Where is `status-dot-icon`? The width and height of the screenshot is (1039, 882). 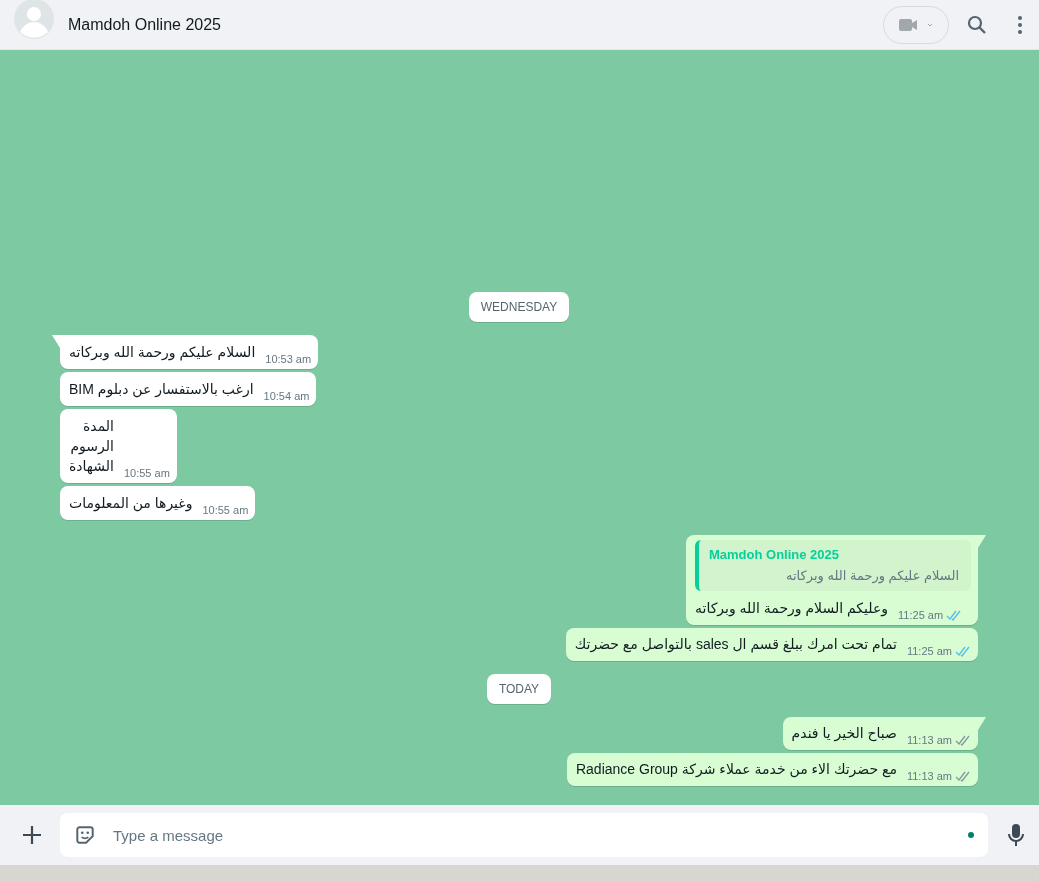 status-dot-icon is located at coordinates (971, 835).